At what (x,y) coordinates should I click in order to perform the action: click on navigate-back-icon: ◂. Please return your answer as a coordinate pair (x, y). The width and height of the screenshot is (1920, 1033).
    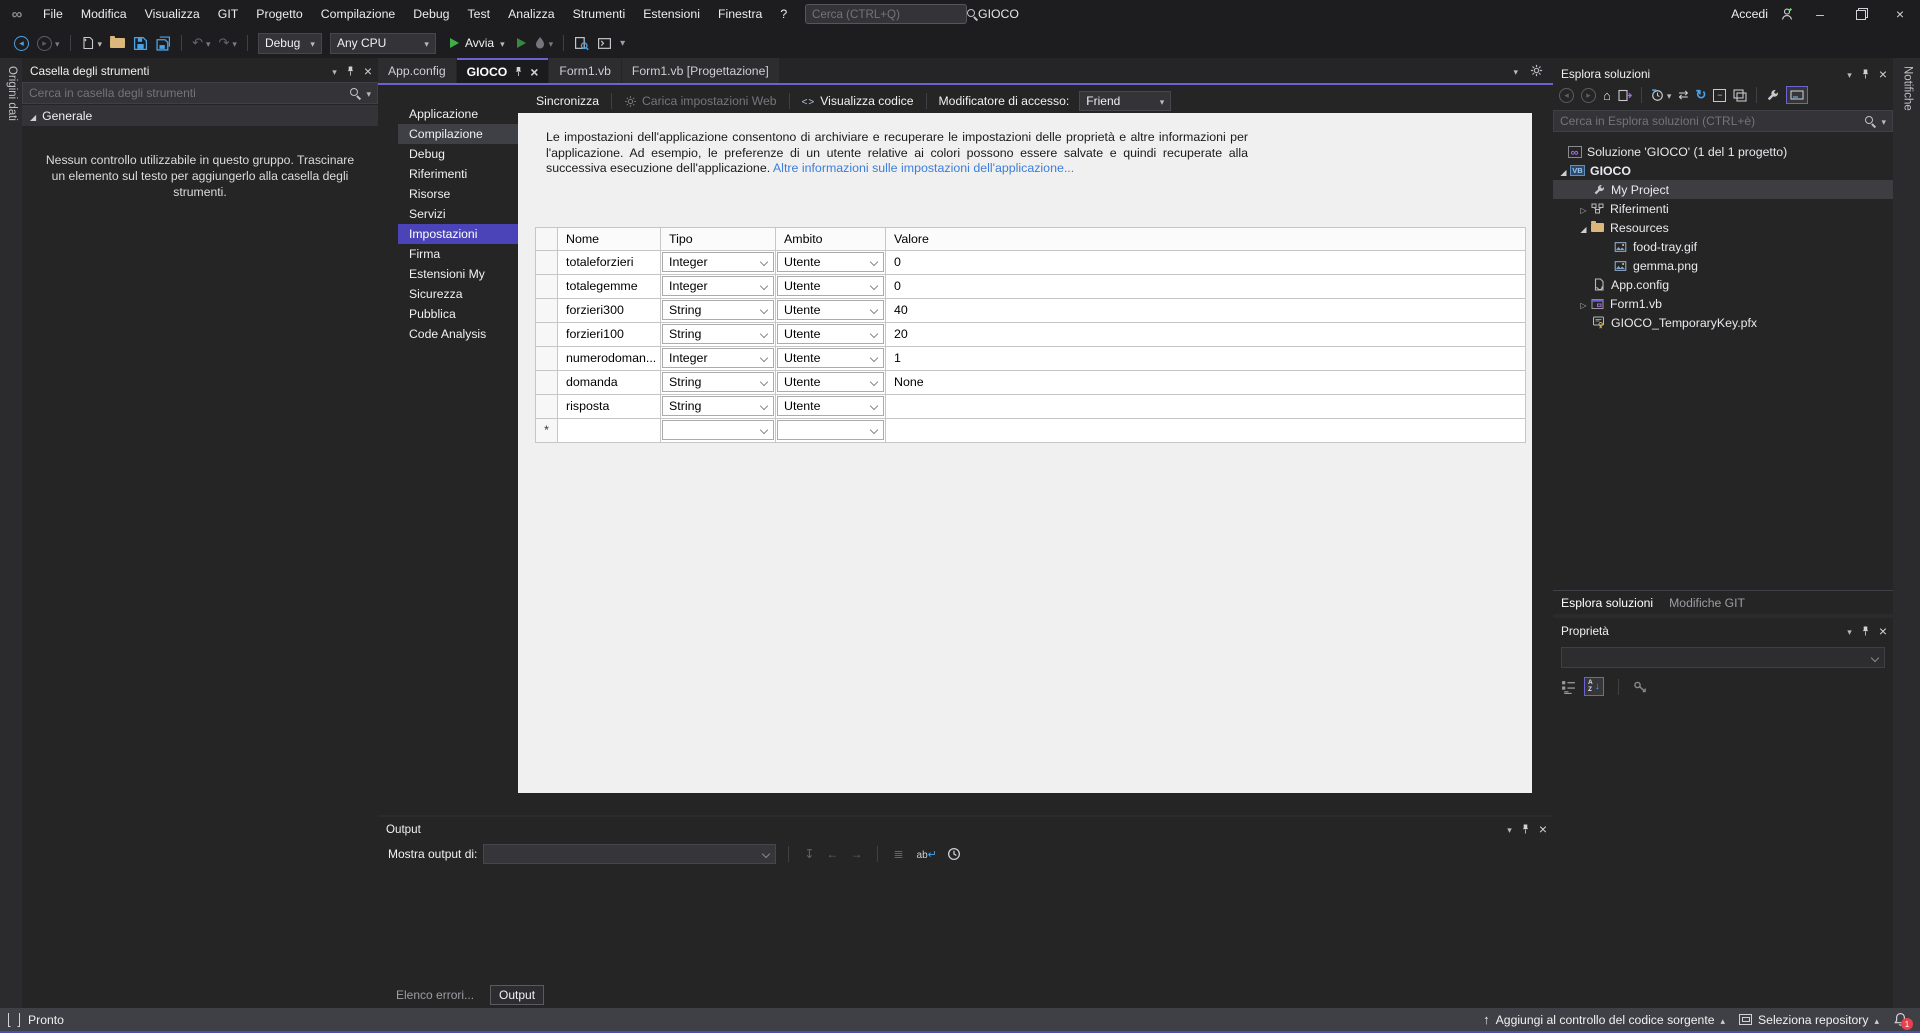
    Looking at the image, I should click on (21, 43).